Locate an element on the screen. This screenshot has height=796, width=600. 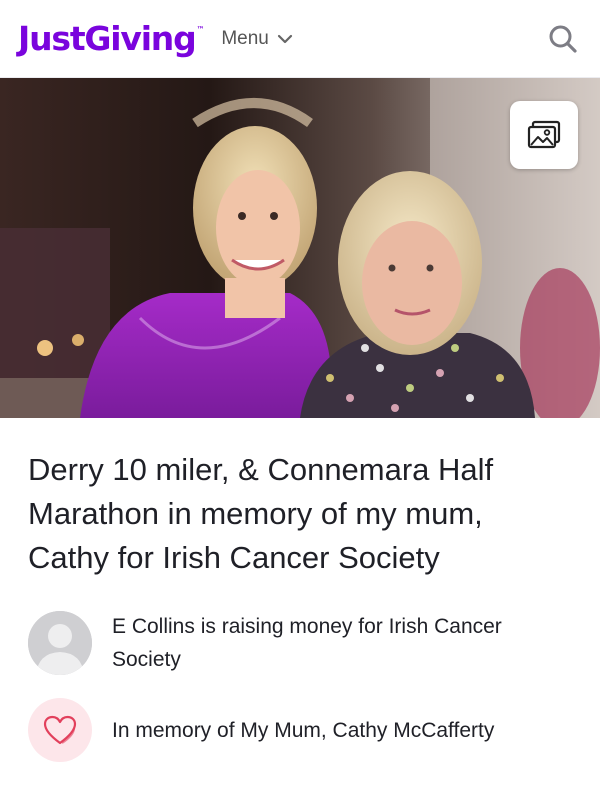
justgiving-logo: JustGiving™ is located at coordinates (111, 38).